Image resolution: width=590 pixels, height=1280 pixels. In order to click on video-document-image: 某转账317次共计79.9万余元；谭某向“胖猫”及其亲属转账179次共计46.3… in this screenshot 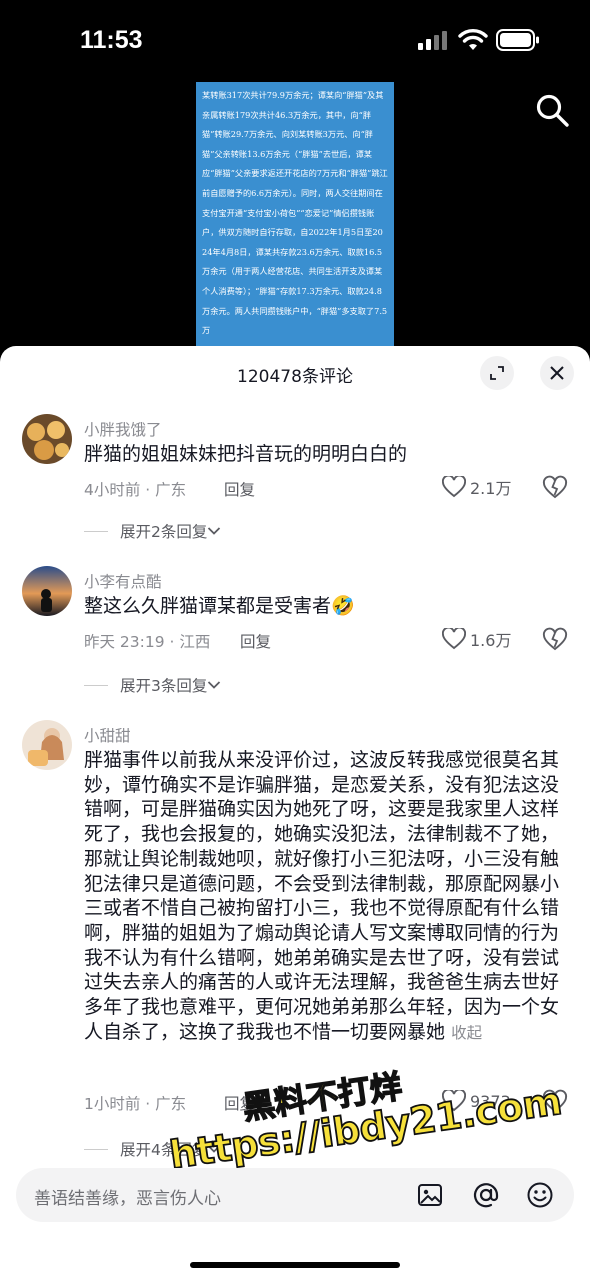, I will do `click(295, 216)`.